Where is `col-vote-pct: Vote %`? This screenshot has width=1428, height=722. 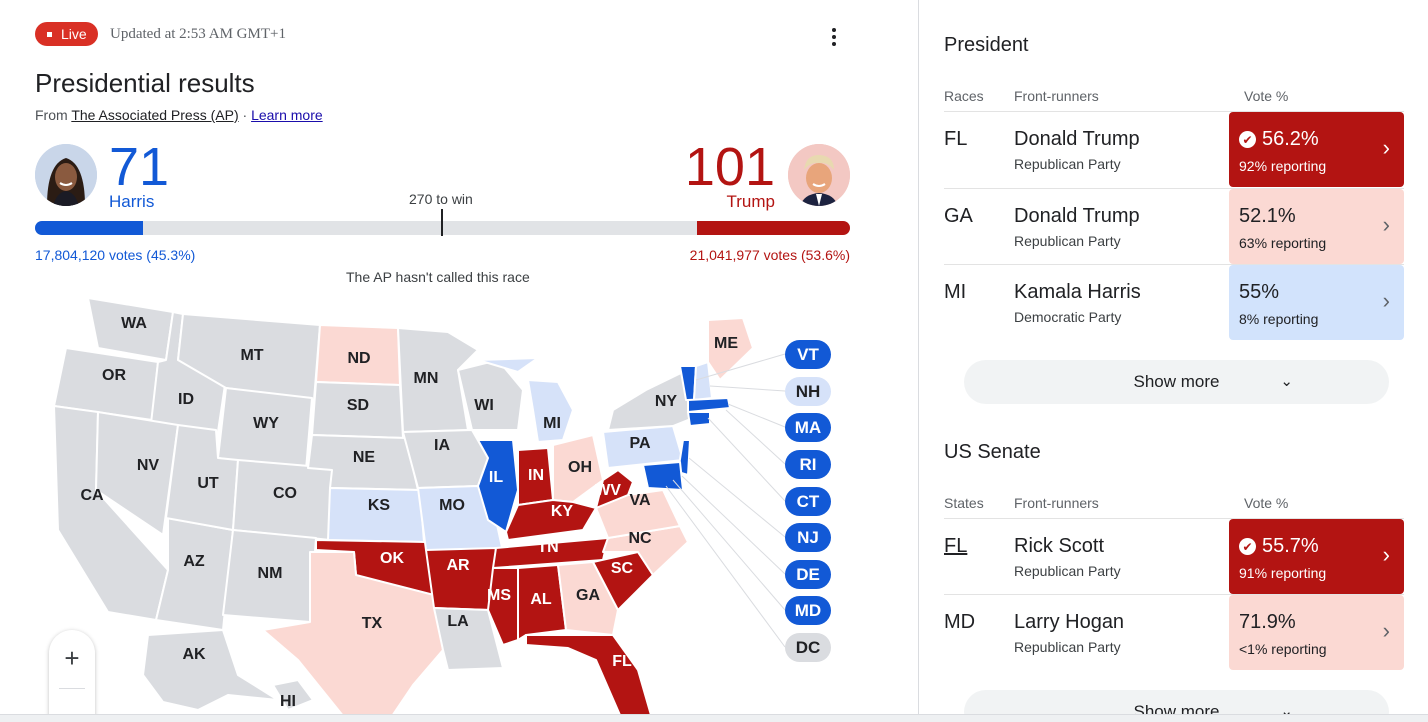
col-vote-pct: Vote % is located at coordinates (1266, 96).